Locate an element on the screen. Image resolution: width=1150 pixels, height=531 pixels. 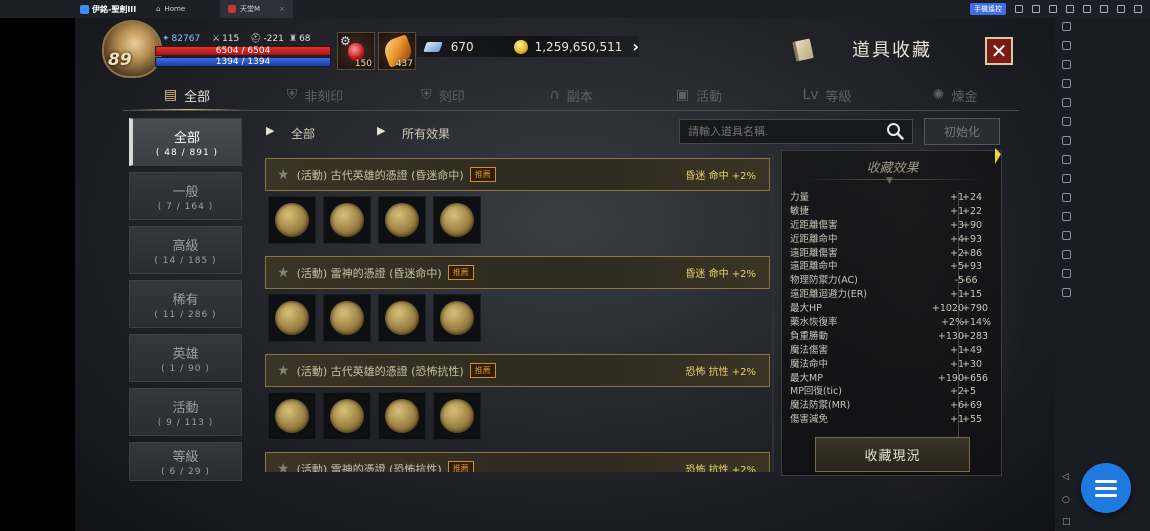
list-scrollbar is located at coordinates (773, 313).